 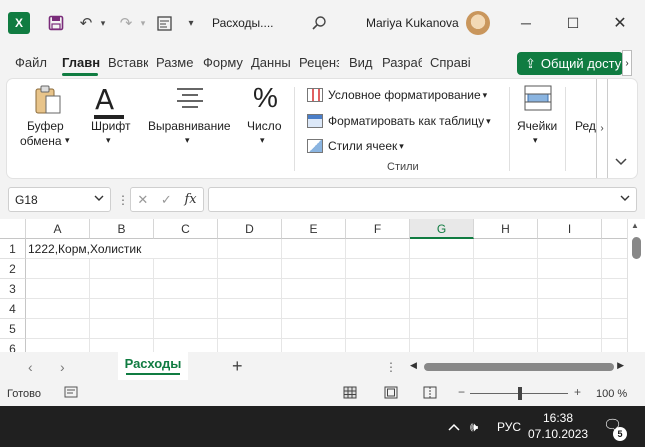 I want to click on horizontal-scrollbar: ◀ ▶, so click(x=517, y=367).